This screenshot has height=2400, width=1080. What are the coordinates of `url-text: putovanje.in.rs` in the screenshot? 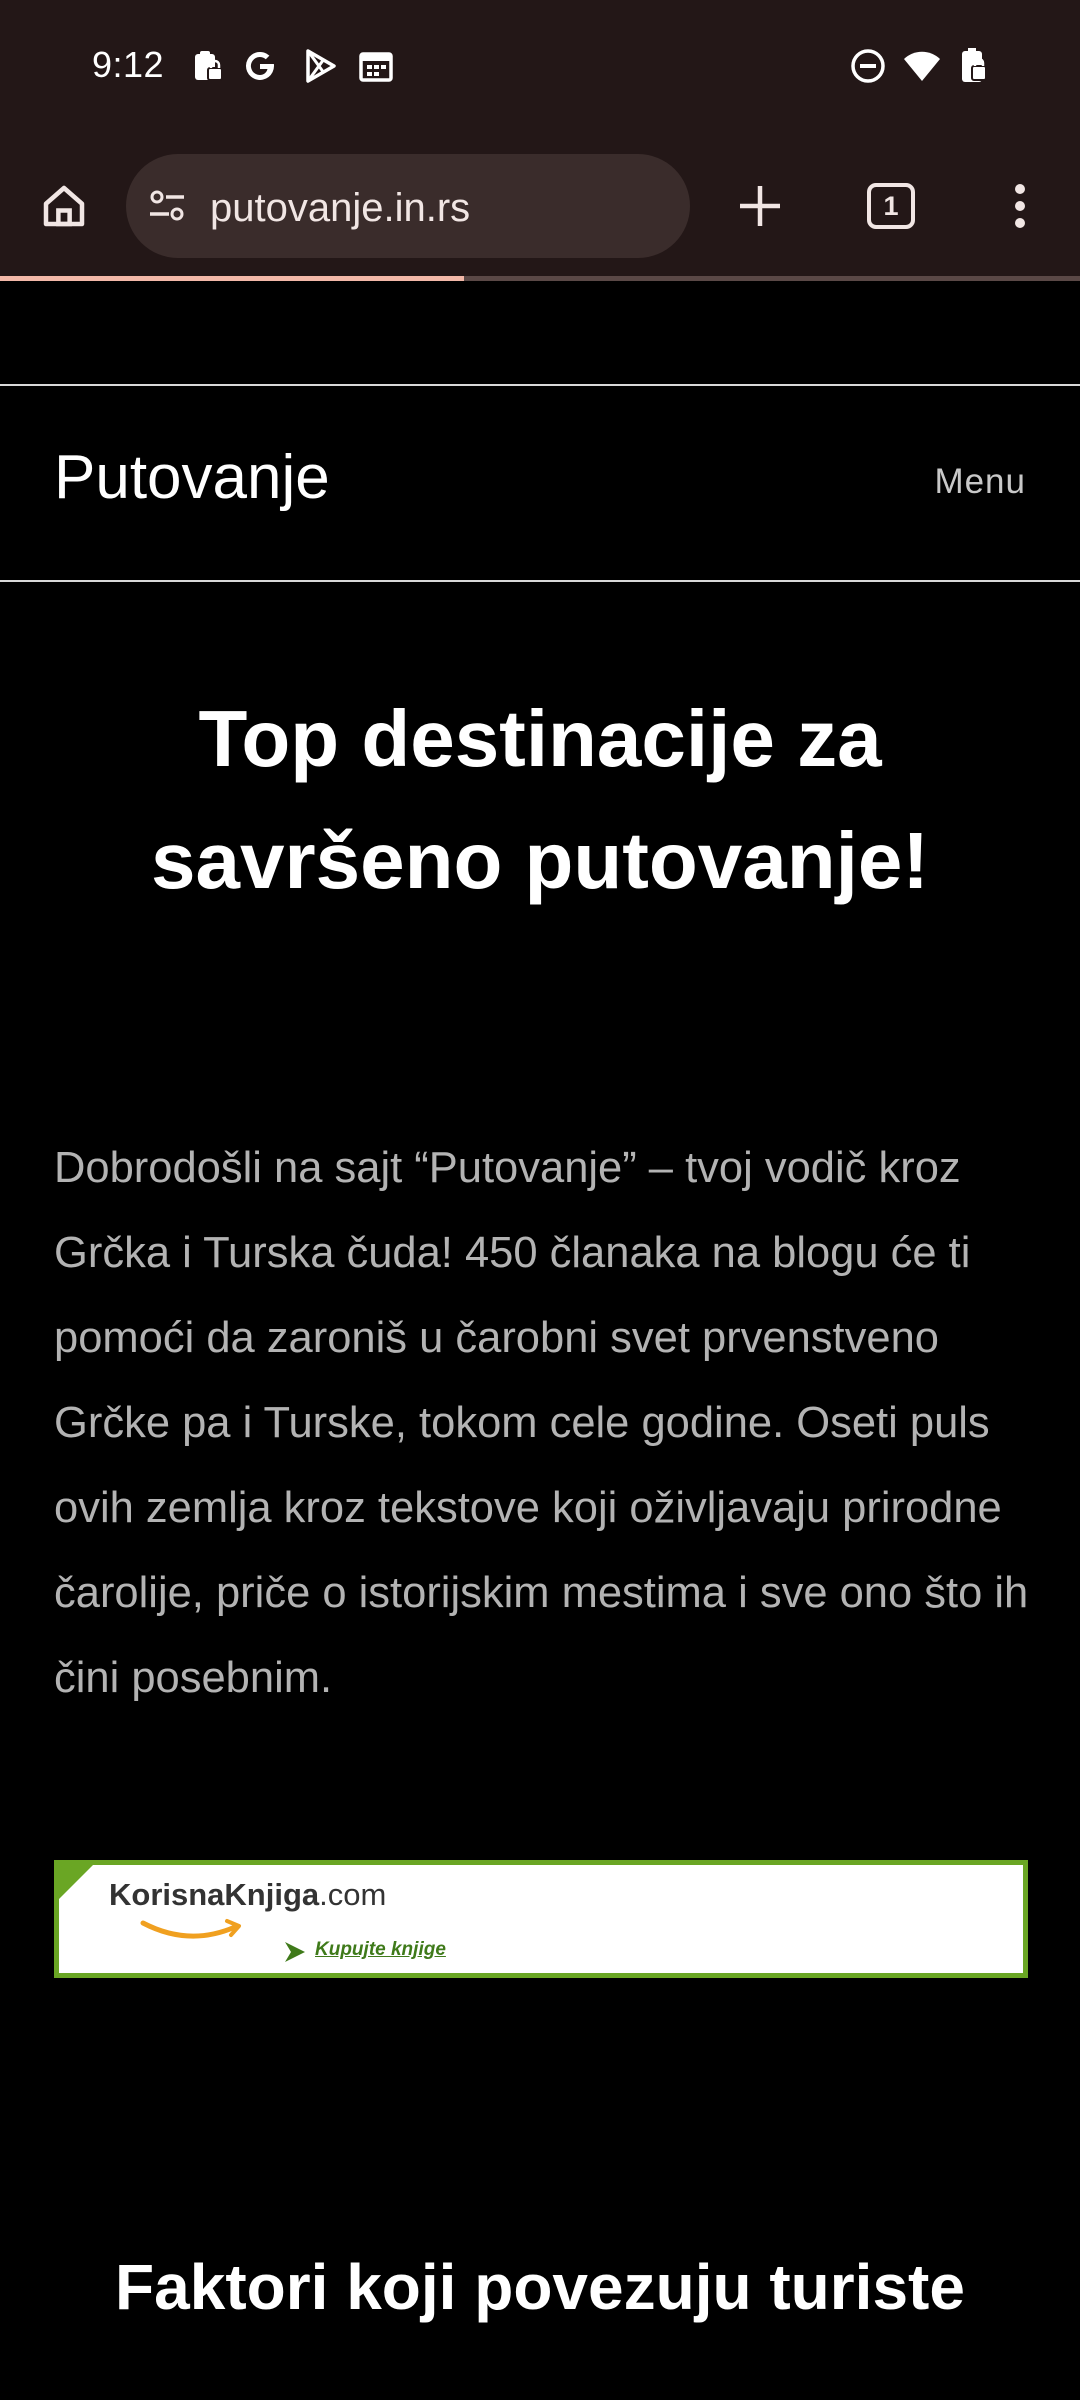 It's located at (340, 208).